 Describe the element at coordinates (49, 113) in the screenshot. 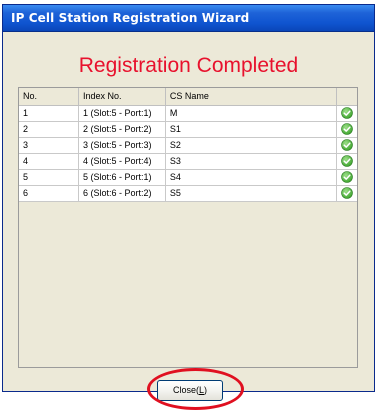

I see `cell-no: 1` at that location.